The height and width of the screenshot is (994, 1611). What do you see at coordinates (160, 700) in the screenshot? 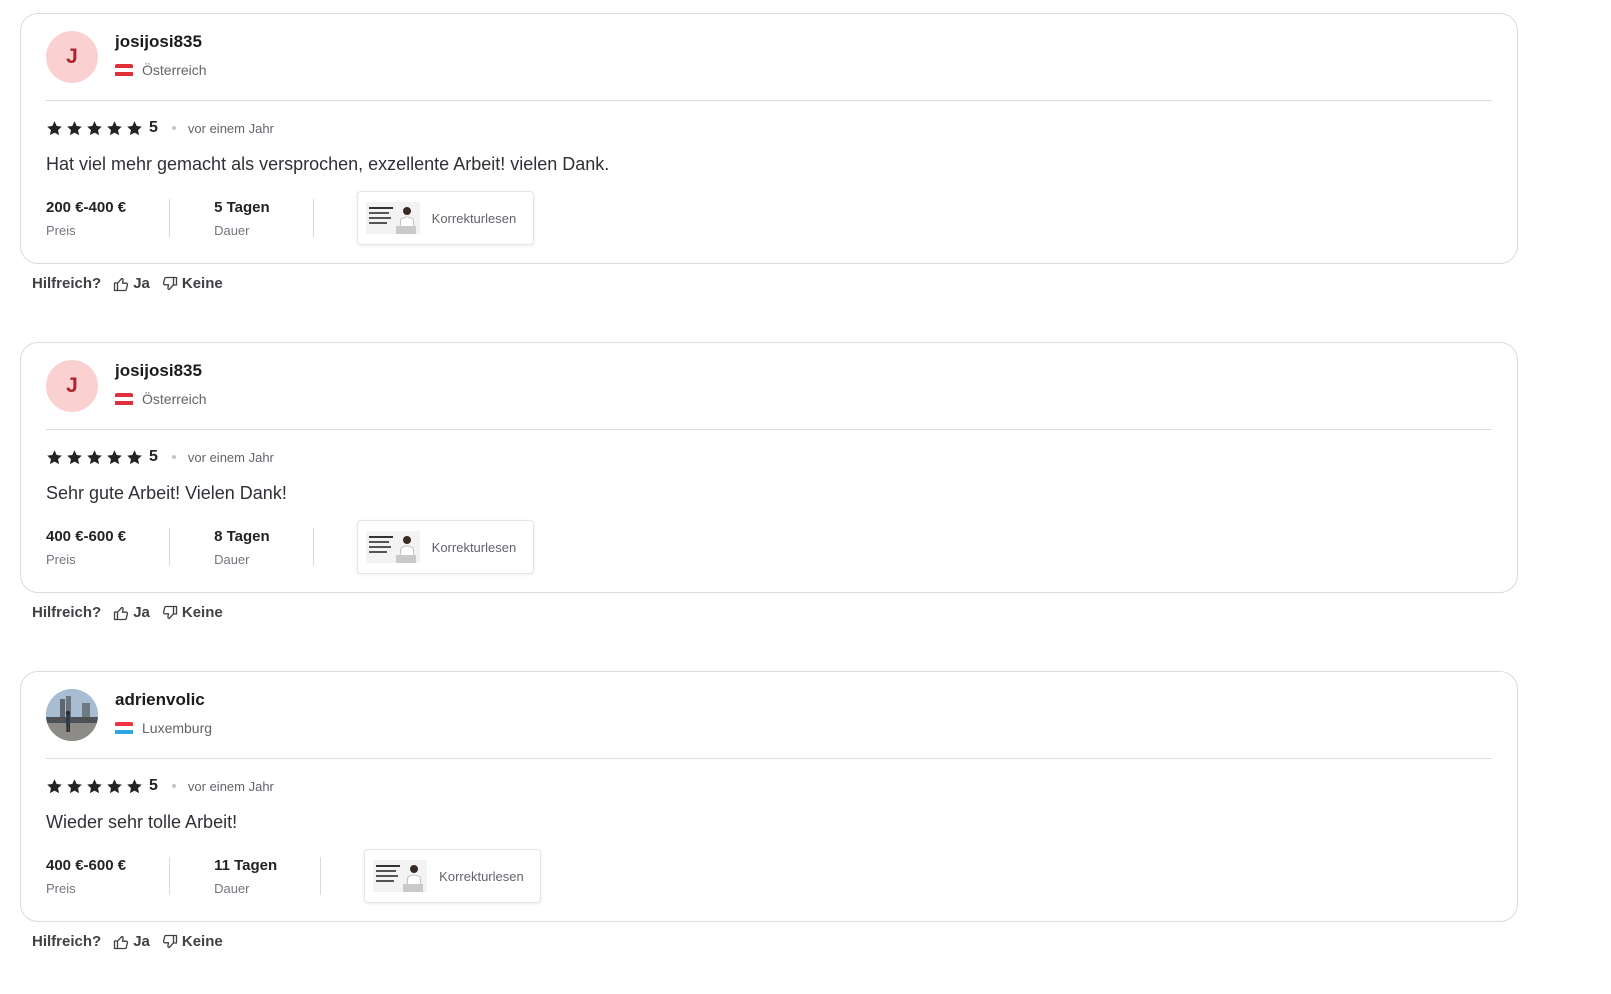
I see `username: adrienvolic` at bounding box center [160, 700].